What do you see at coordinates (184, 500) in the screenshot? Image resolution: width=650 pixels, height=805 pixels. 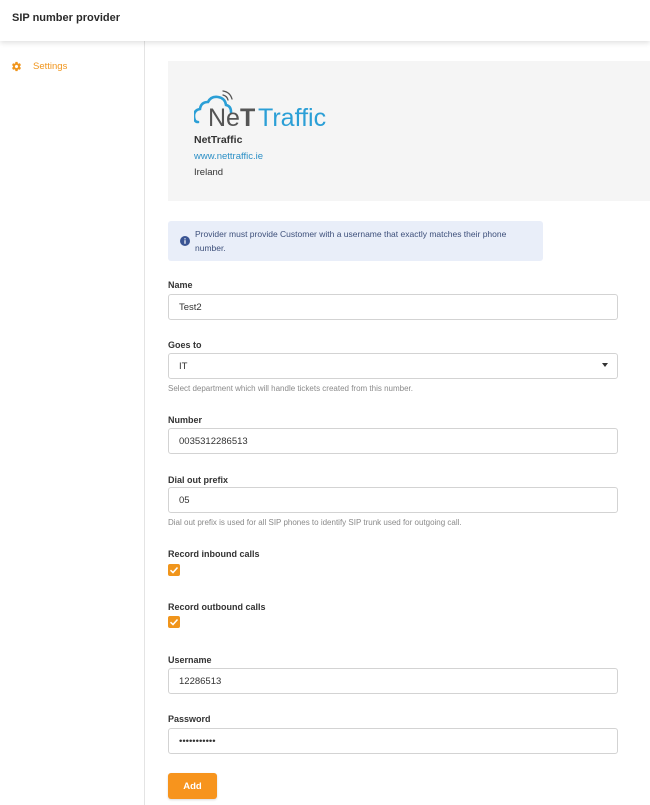 I see `dial-out-prefix-value: 05` at bounding box center [184, 500].